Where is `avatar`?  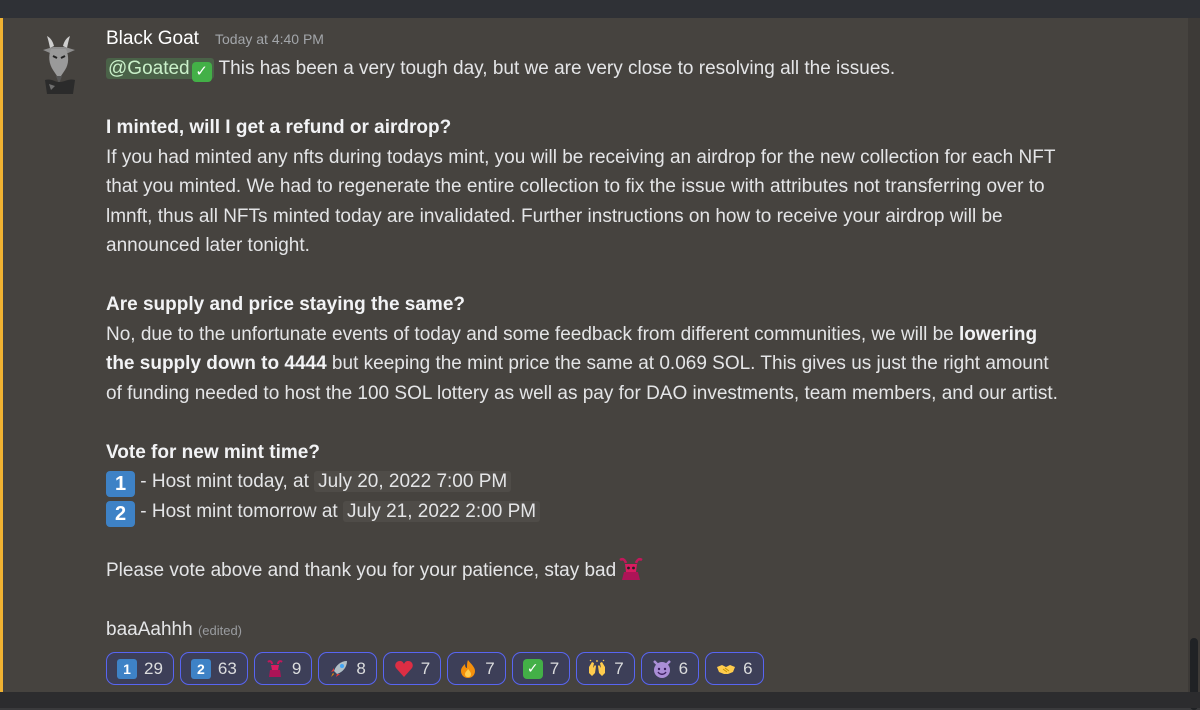 avatar is located at coordinates (59, 64).